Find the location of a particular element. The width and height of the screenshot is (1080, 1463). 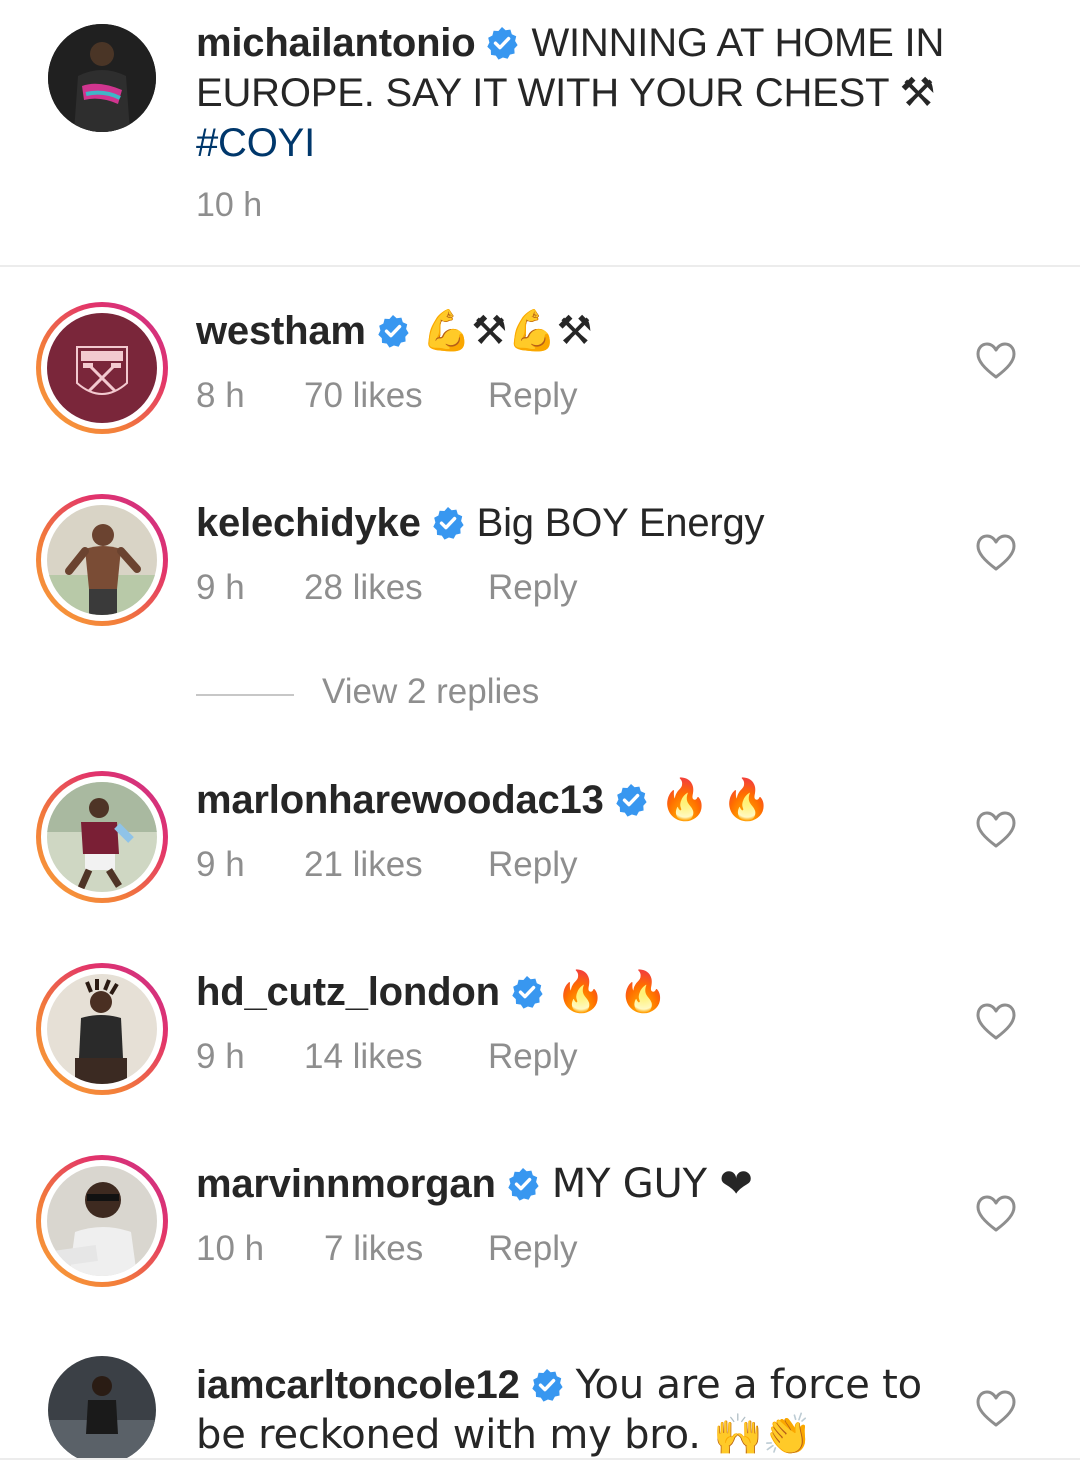

comment-meta: 8 h 70 likes Reply is located at coordinates (386, 396).